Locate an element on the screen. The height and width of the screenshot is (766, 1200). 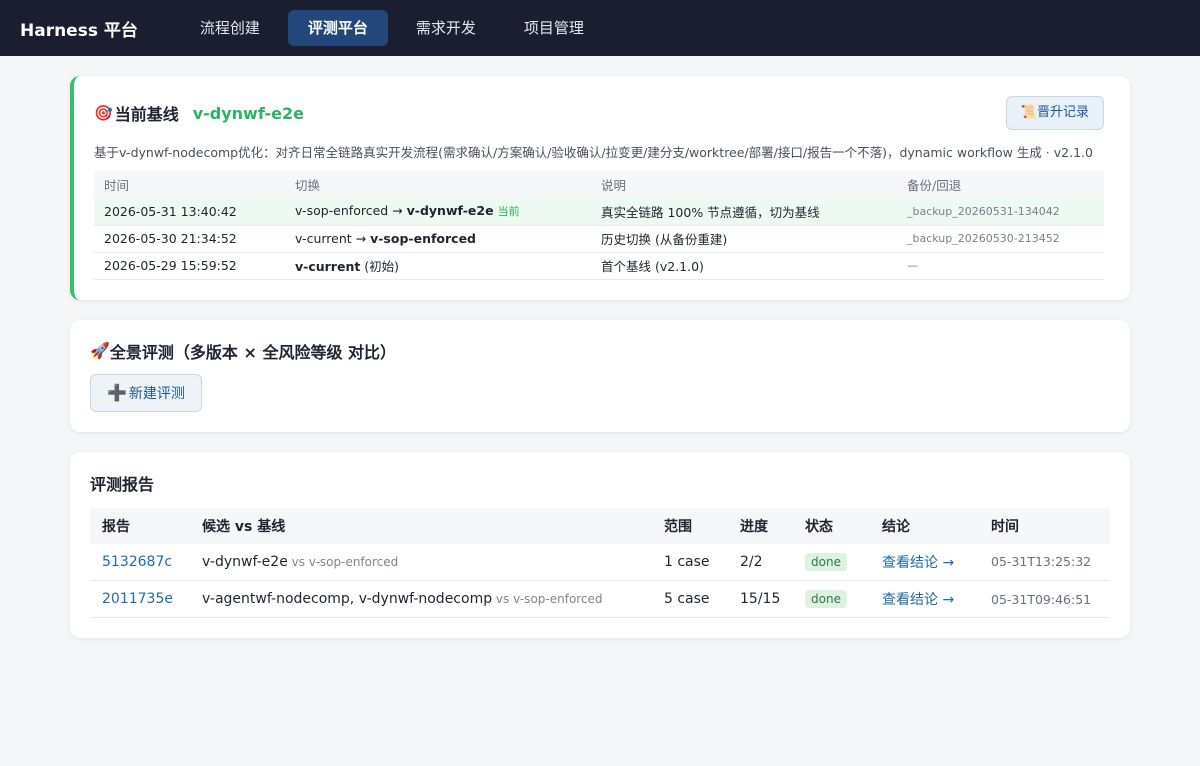
history-time: 2026-05-29 15:59:52 is located at coordinates (189, 266).